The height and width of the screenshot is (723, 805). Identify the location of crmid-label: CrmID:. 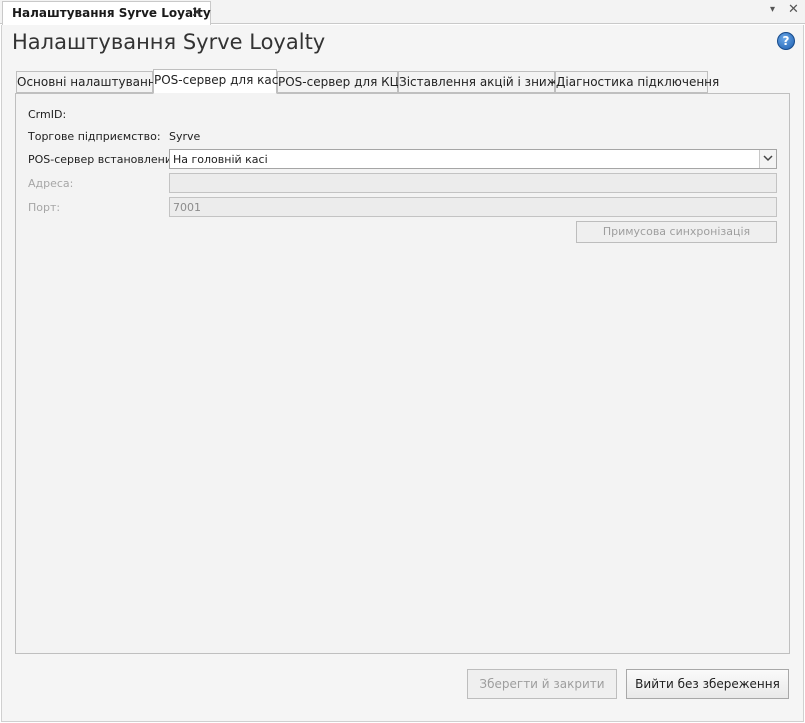
(47, 114).